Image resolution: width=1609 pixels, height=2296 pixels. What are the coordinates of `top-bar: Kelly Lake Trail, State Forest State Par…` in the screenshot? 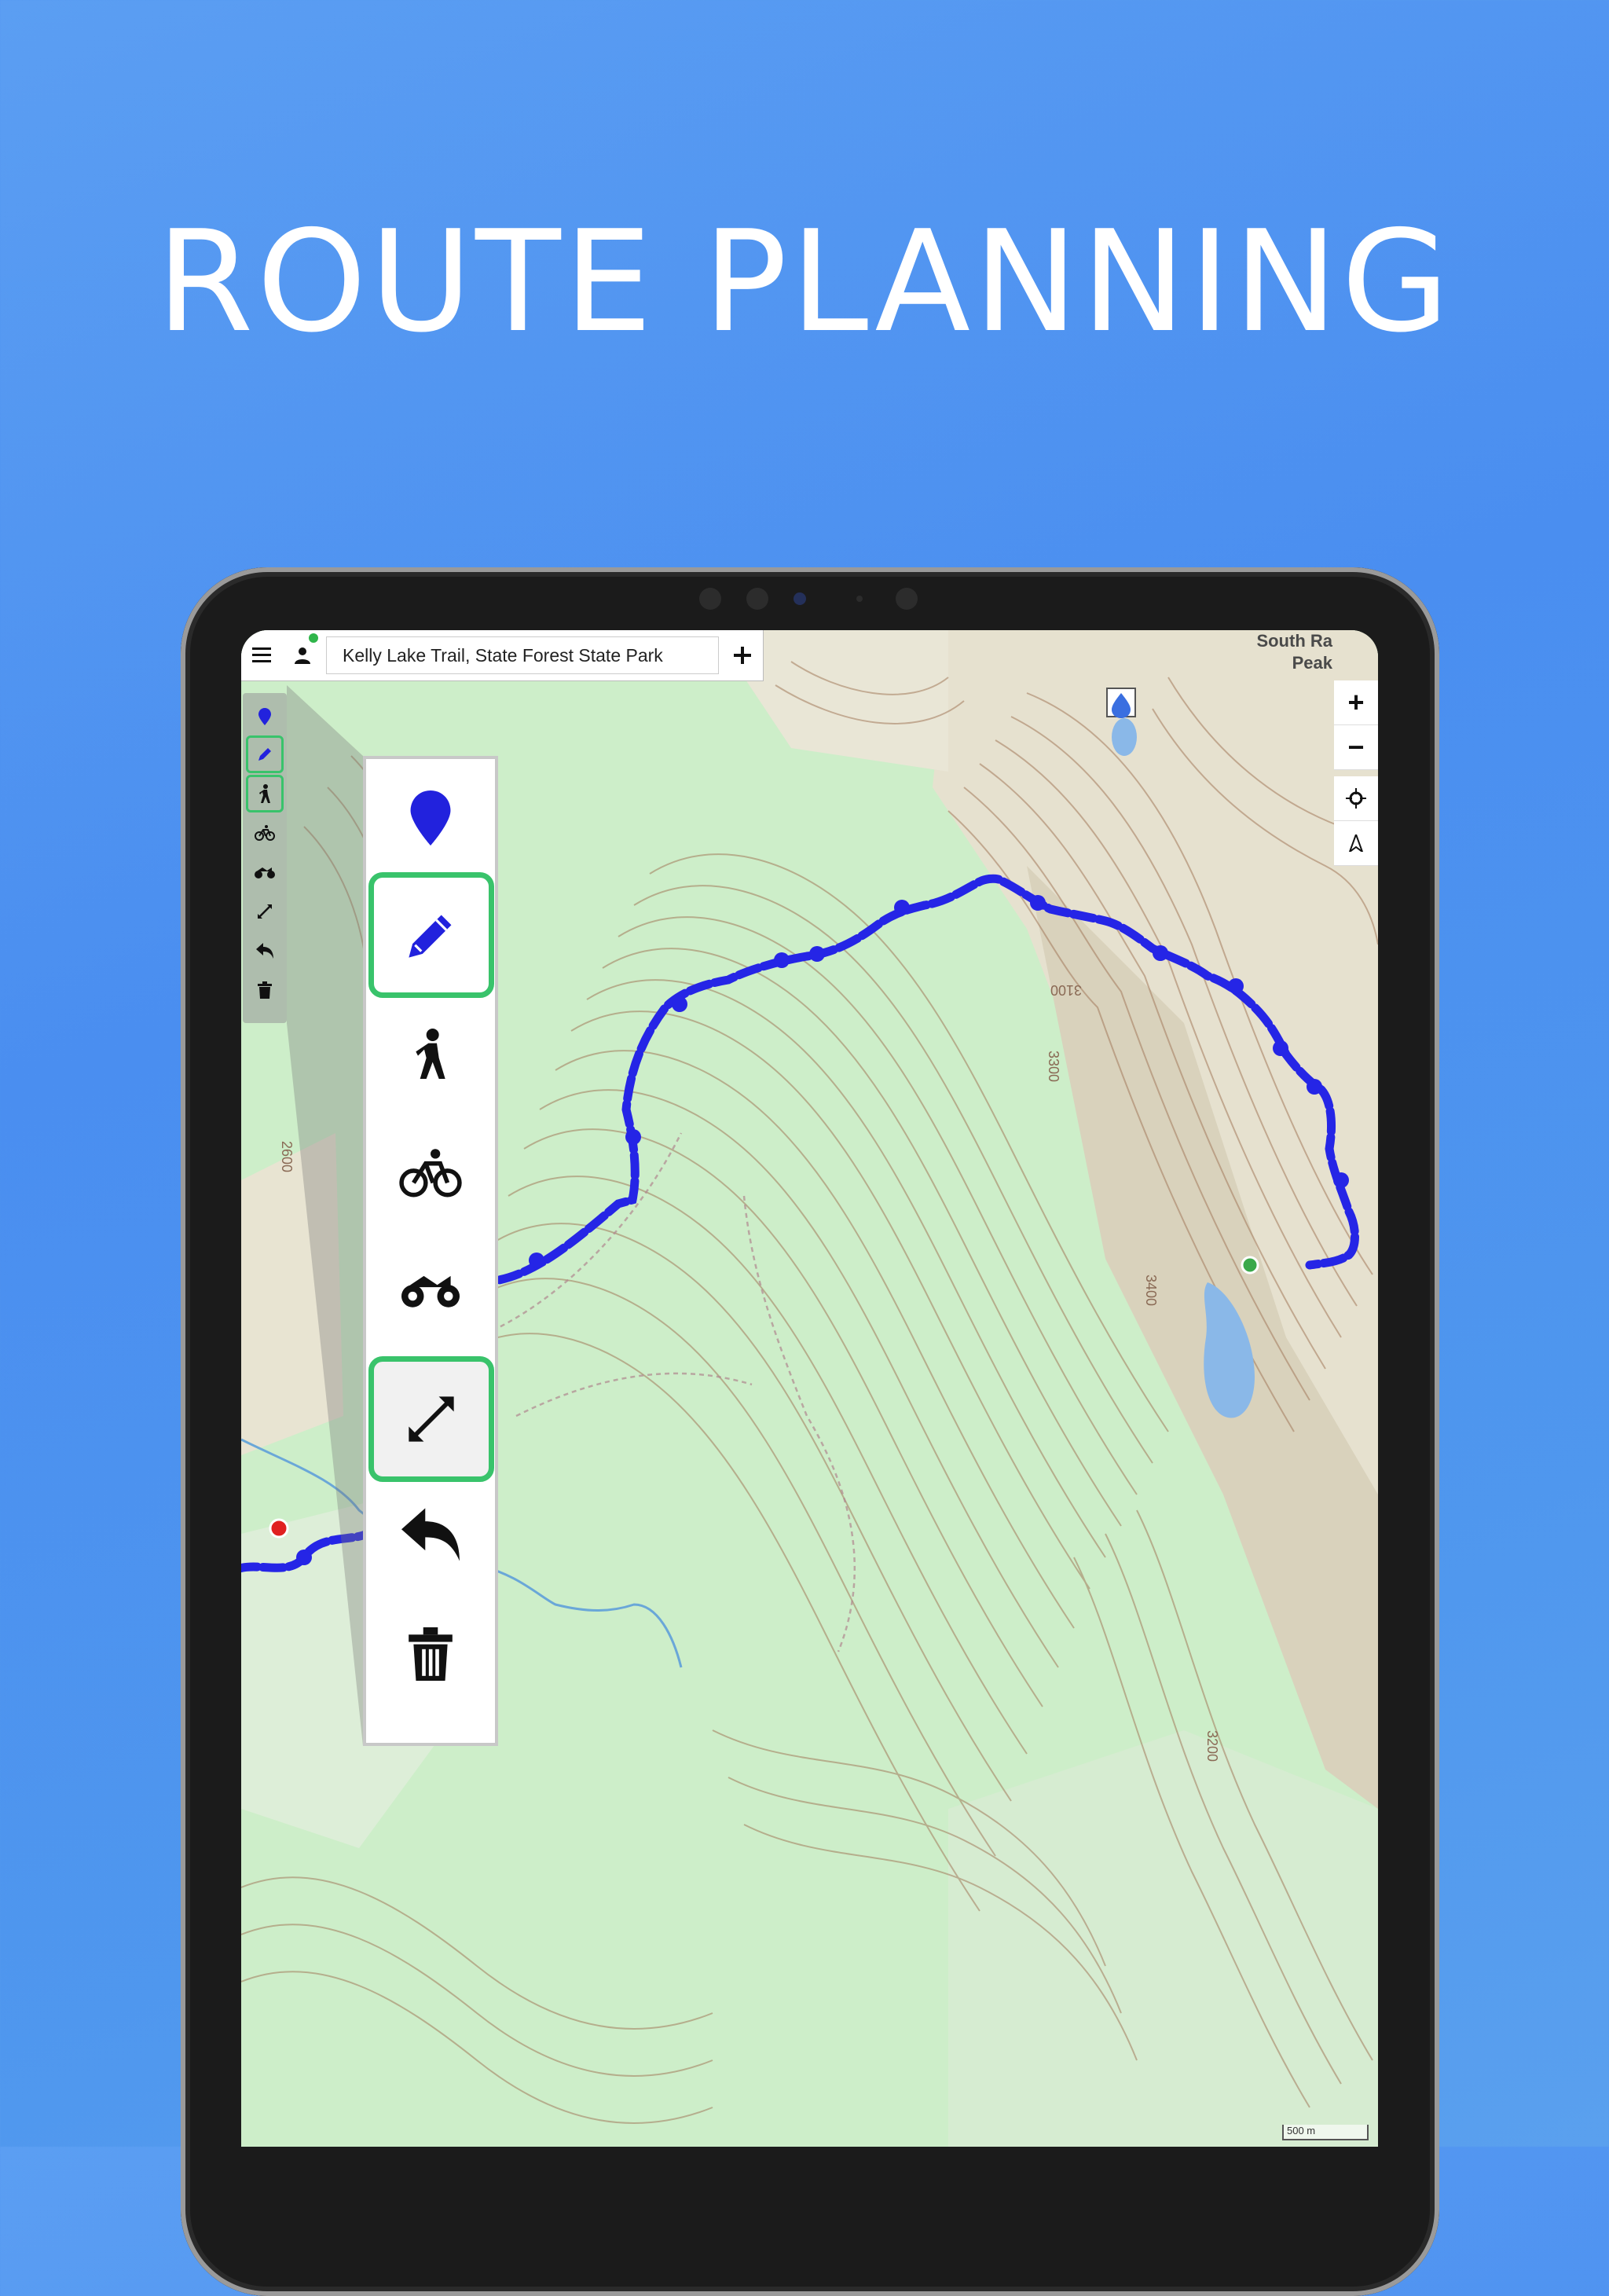 It's located at (502, 655).